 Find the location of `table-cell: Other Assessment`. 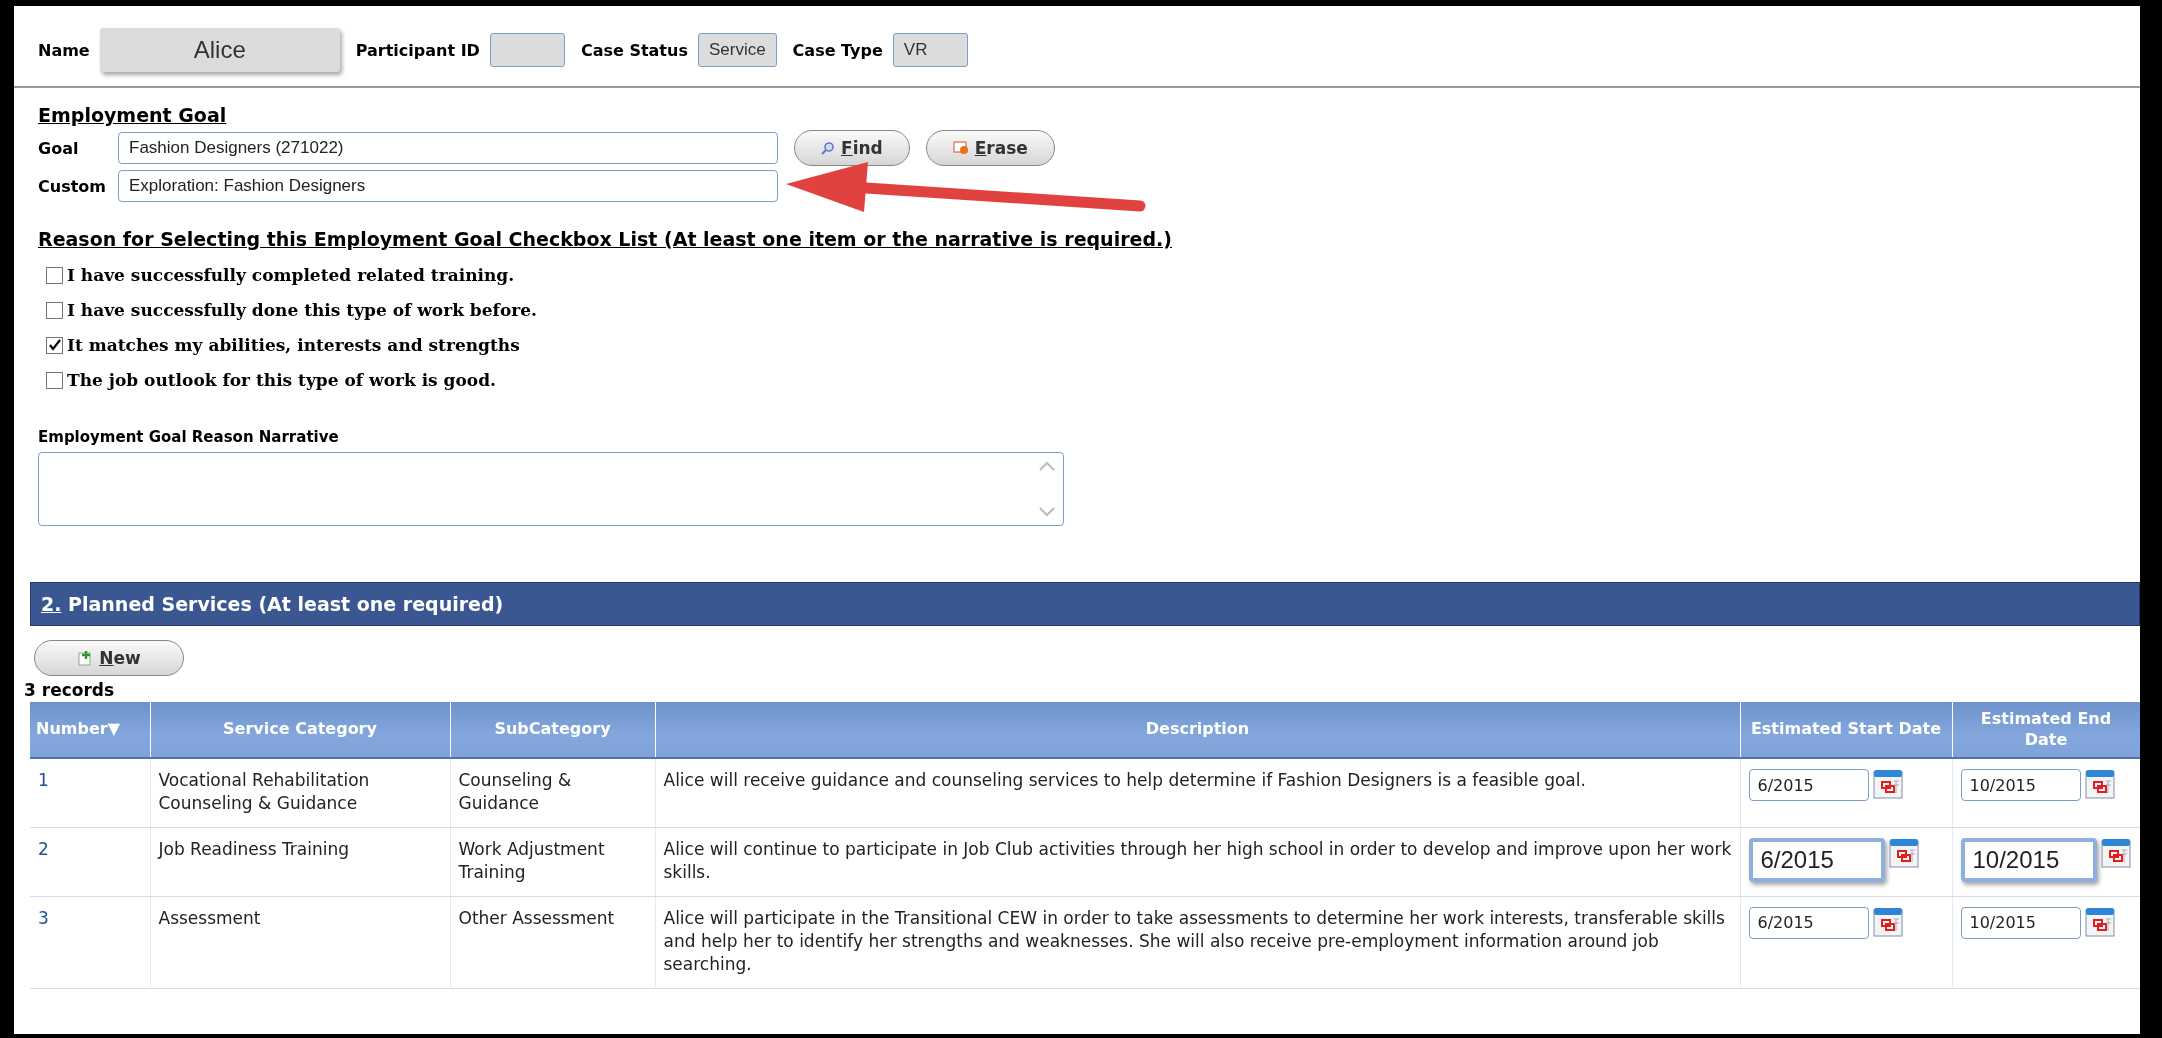

table-cell: Other Assessment is located at coordinates (536, 917).